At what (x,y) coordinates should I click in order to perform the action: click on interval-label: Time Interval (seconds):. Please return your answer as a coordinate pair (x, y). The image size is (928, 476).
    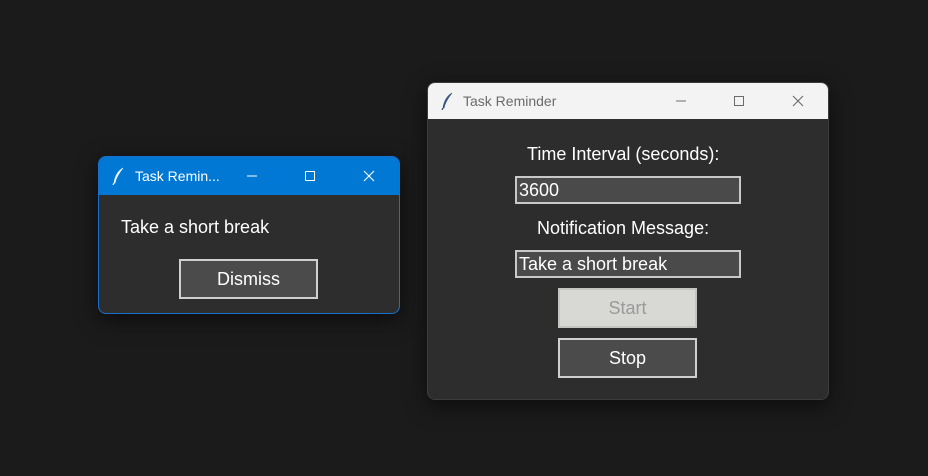
    Looking at the image, I should click on (623, 154).